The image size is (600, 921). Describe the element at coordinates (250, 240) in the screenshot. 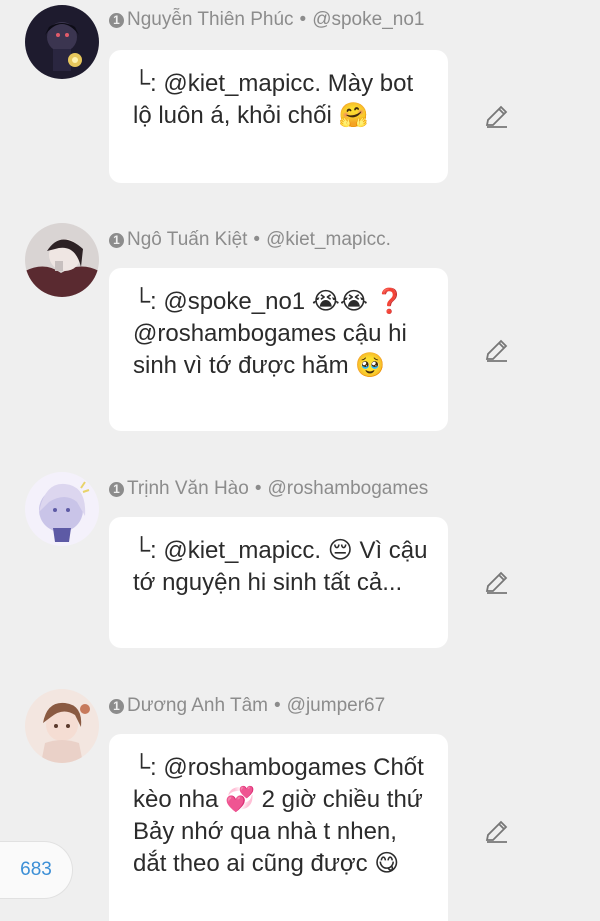

I see `comment-header: 1 Ngô Tuấn Kiệt • @kiet_mapicc.` at that location.